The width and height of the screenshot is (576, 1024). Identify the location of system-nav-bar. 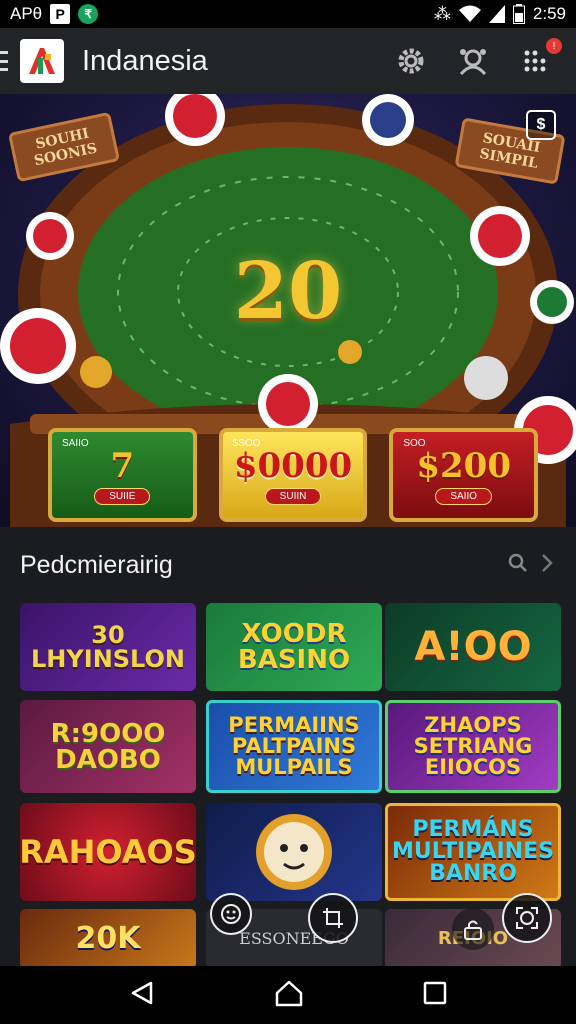
(288, 995).